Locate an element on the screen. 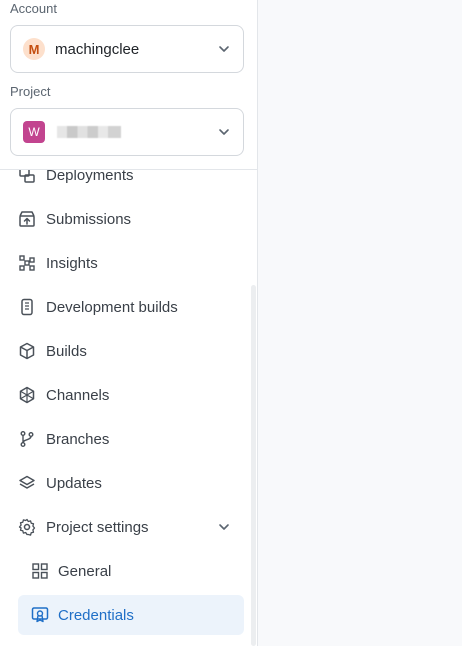 The width and height of the screenshot is (462, 646). account-selector: M machingclee is located at coordinates (127, 49).